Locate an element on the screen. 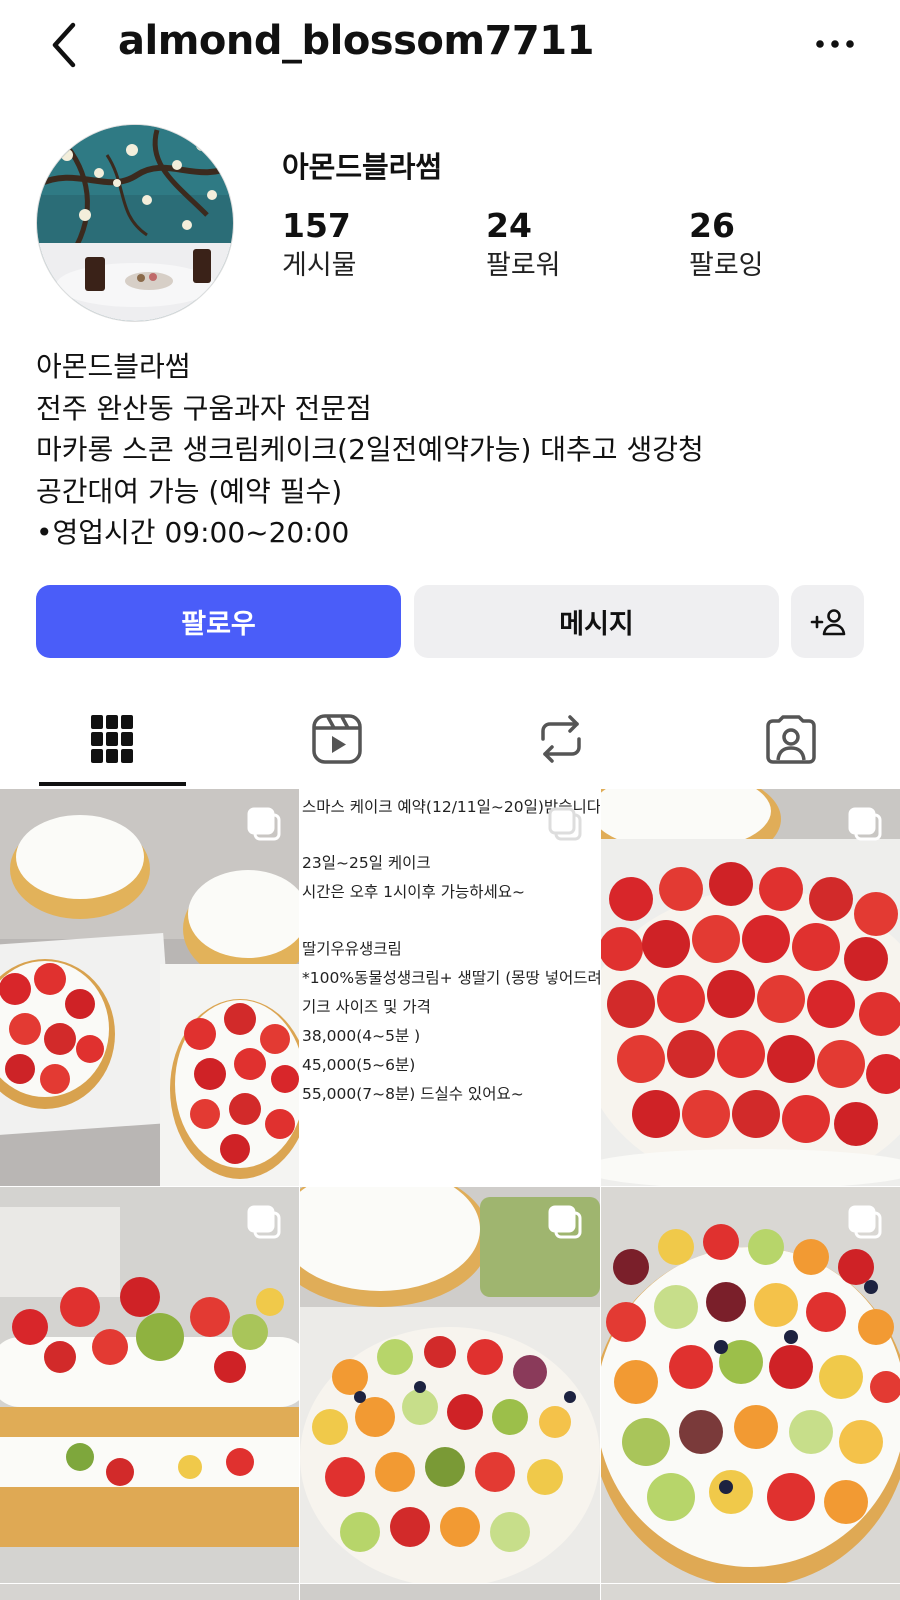 This screenshot has height=1600, width=900. tab-tagged is located at coordinates (791, 739).